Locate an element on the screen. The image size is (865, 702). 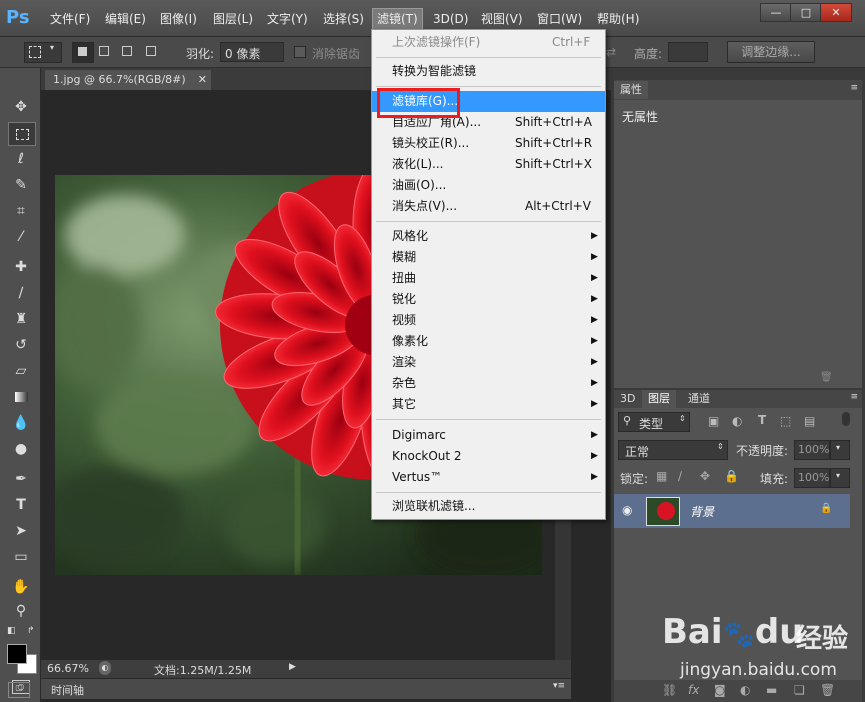
eye-icon: ◉ is located at coordinates (627, 510).